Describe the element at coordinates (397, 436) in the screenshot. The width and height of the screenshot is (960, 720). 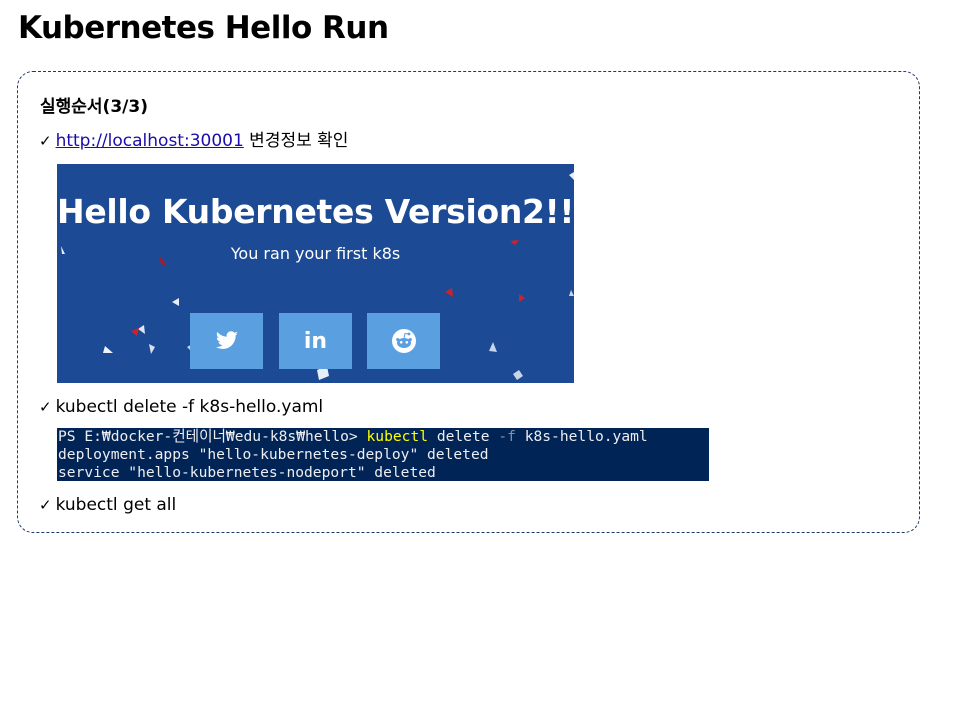
I see `terminal-command: kubectl` at that location.